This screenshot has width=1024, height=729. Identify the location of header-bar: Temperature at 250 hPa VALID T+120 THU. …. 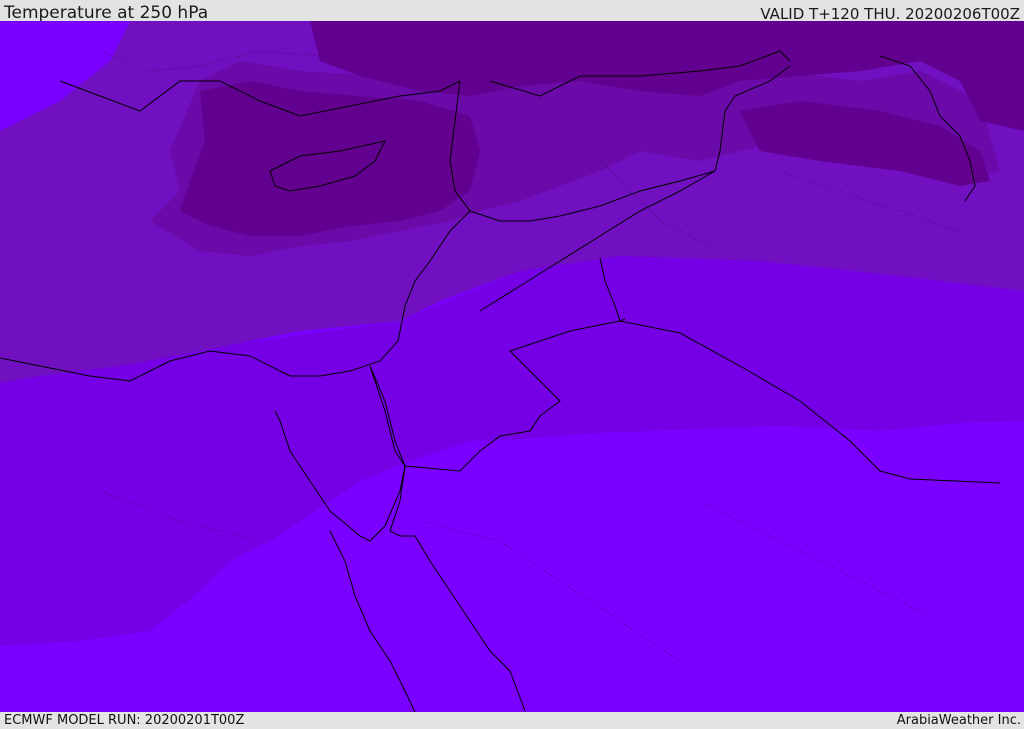
(512, 11).